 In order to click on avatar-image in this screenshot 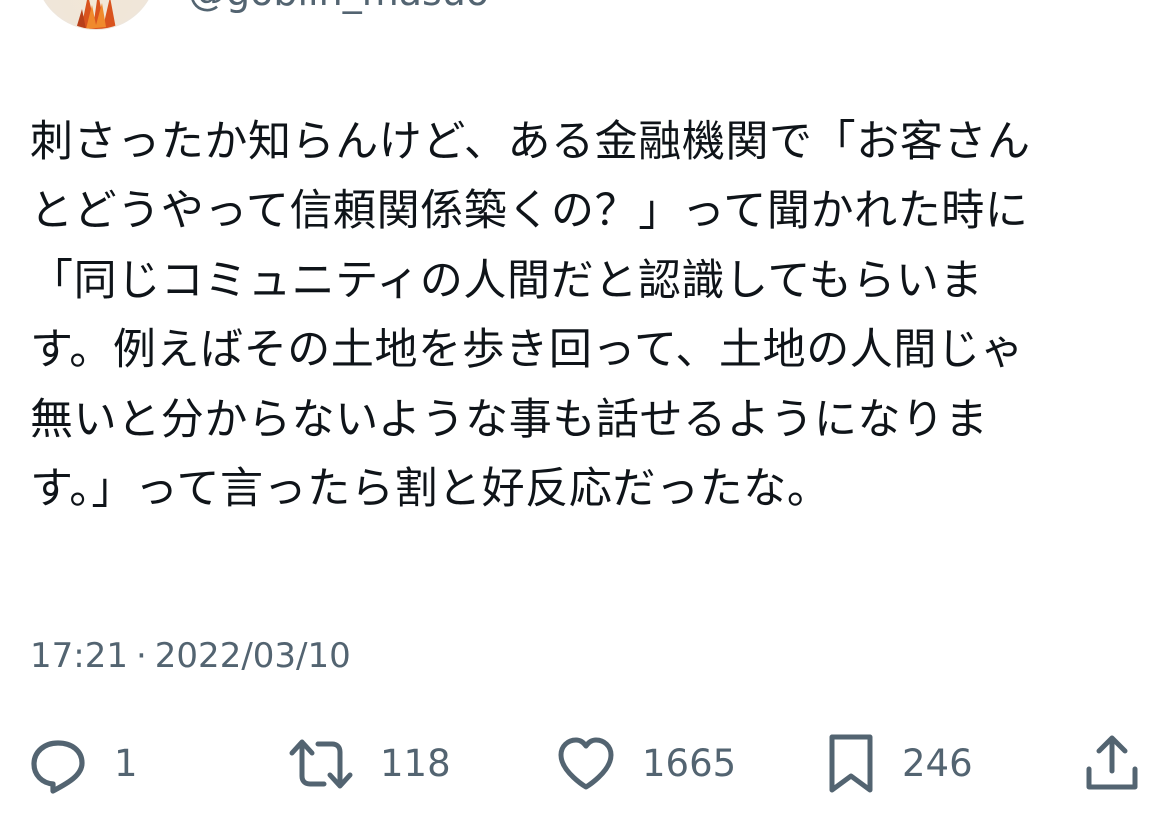, I will do `click(96, 14)`.